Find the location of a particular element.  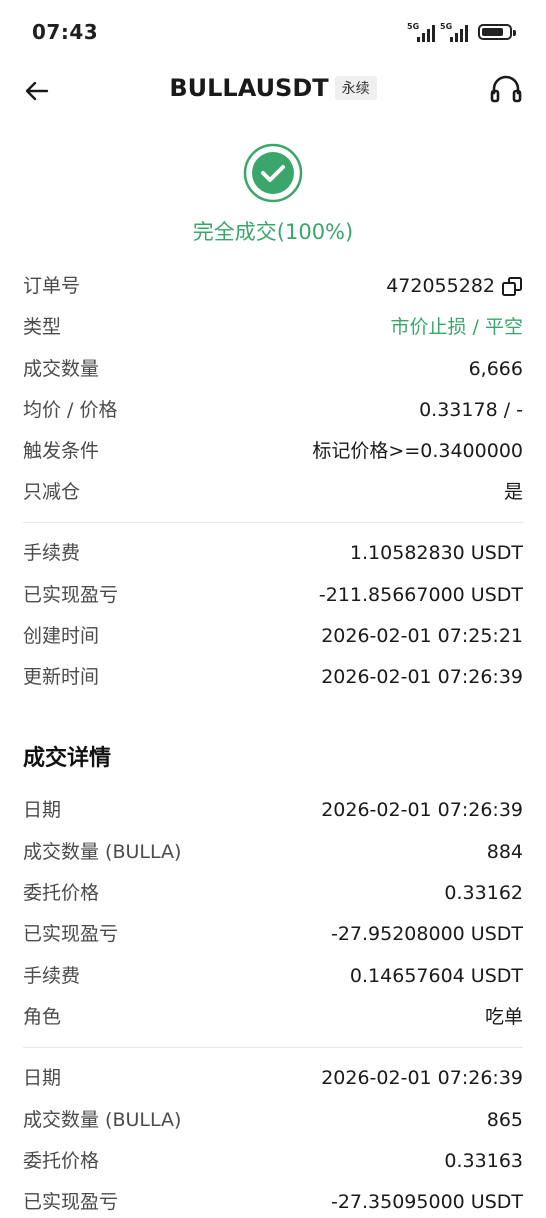

row-value: -27.95208000 USDT is located at coordinates (426, 934).